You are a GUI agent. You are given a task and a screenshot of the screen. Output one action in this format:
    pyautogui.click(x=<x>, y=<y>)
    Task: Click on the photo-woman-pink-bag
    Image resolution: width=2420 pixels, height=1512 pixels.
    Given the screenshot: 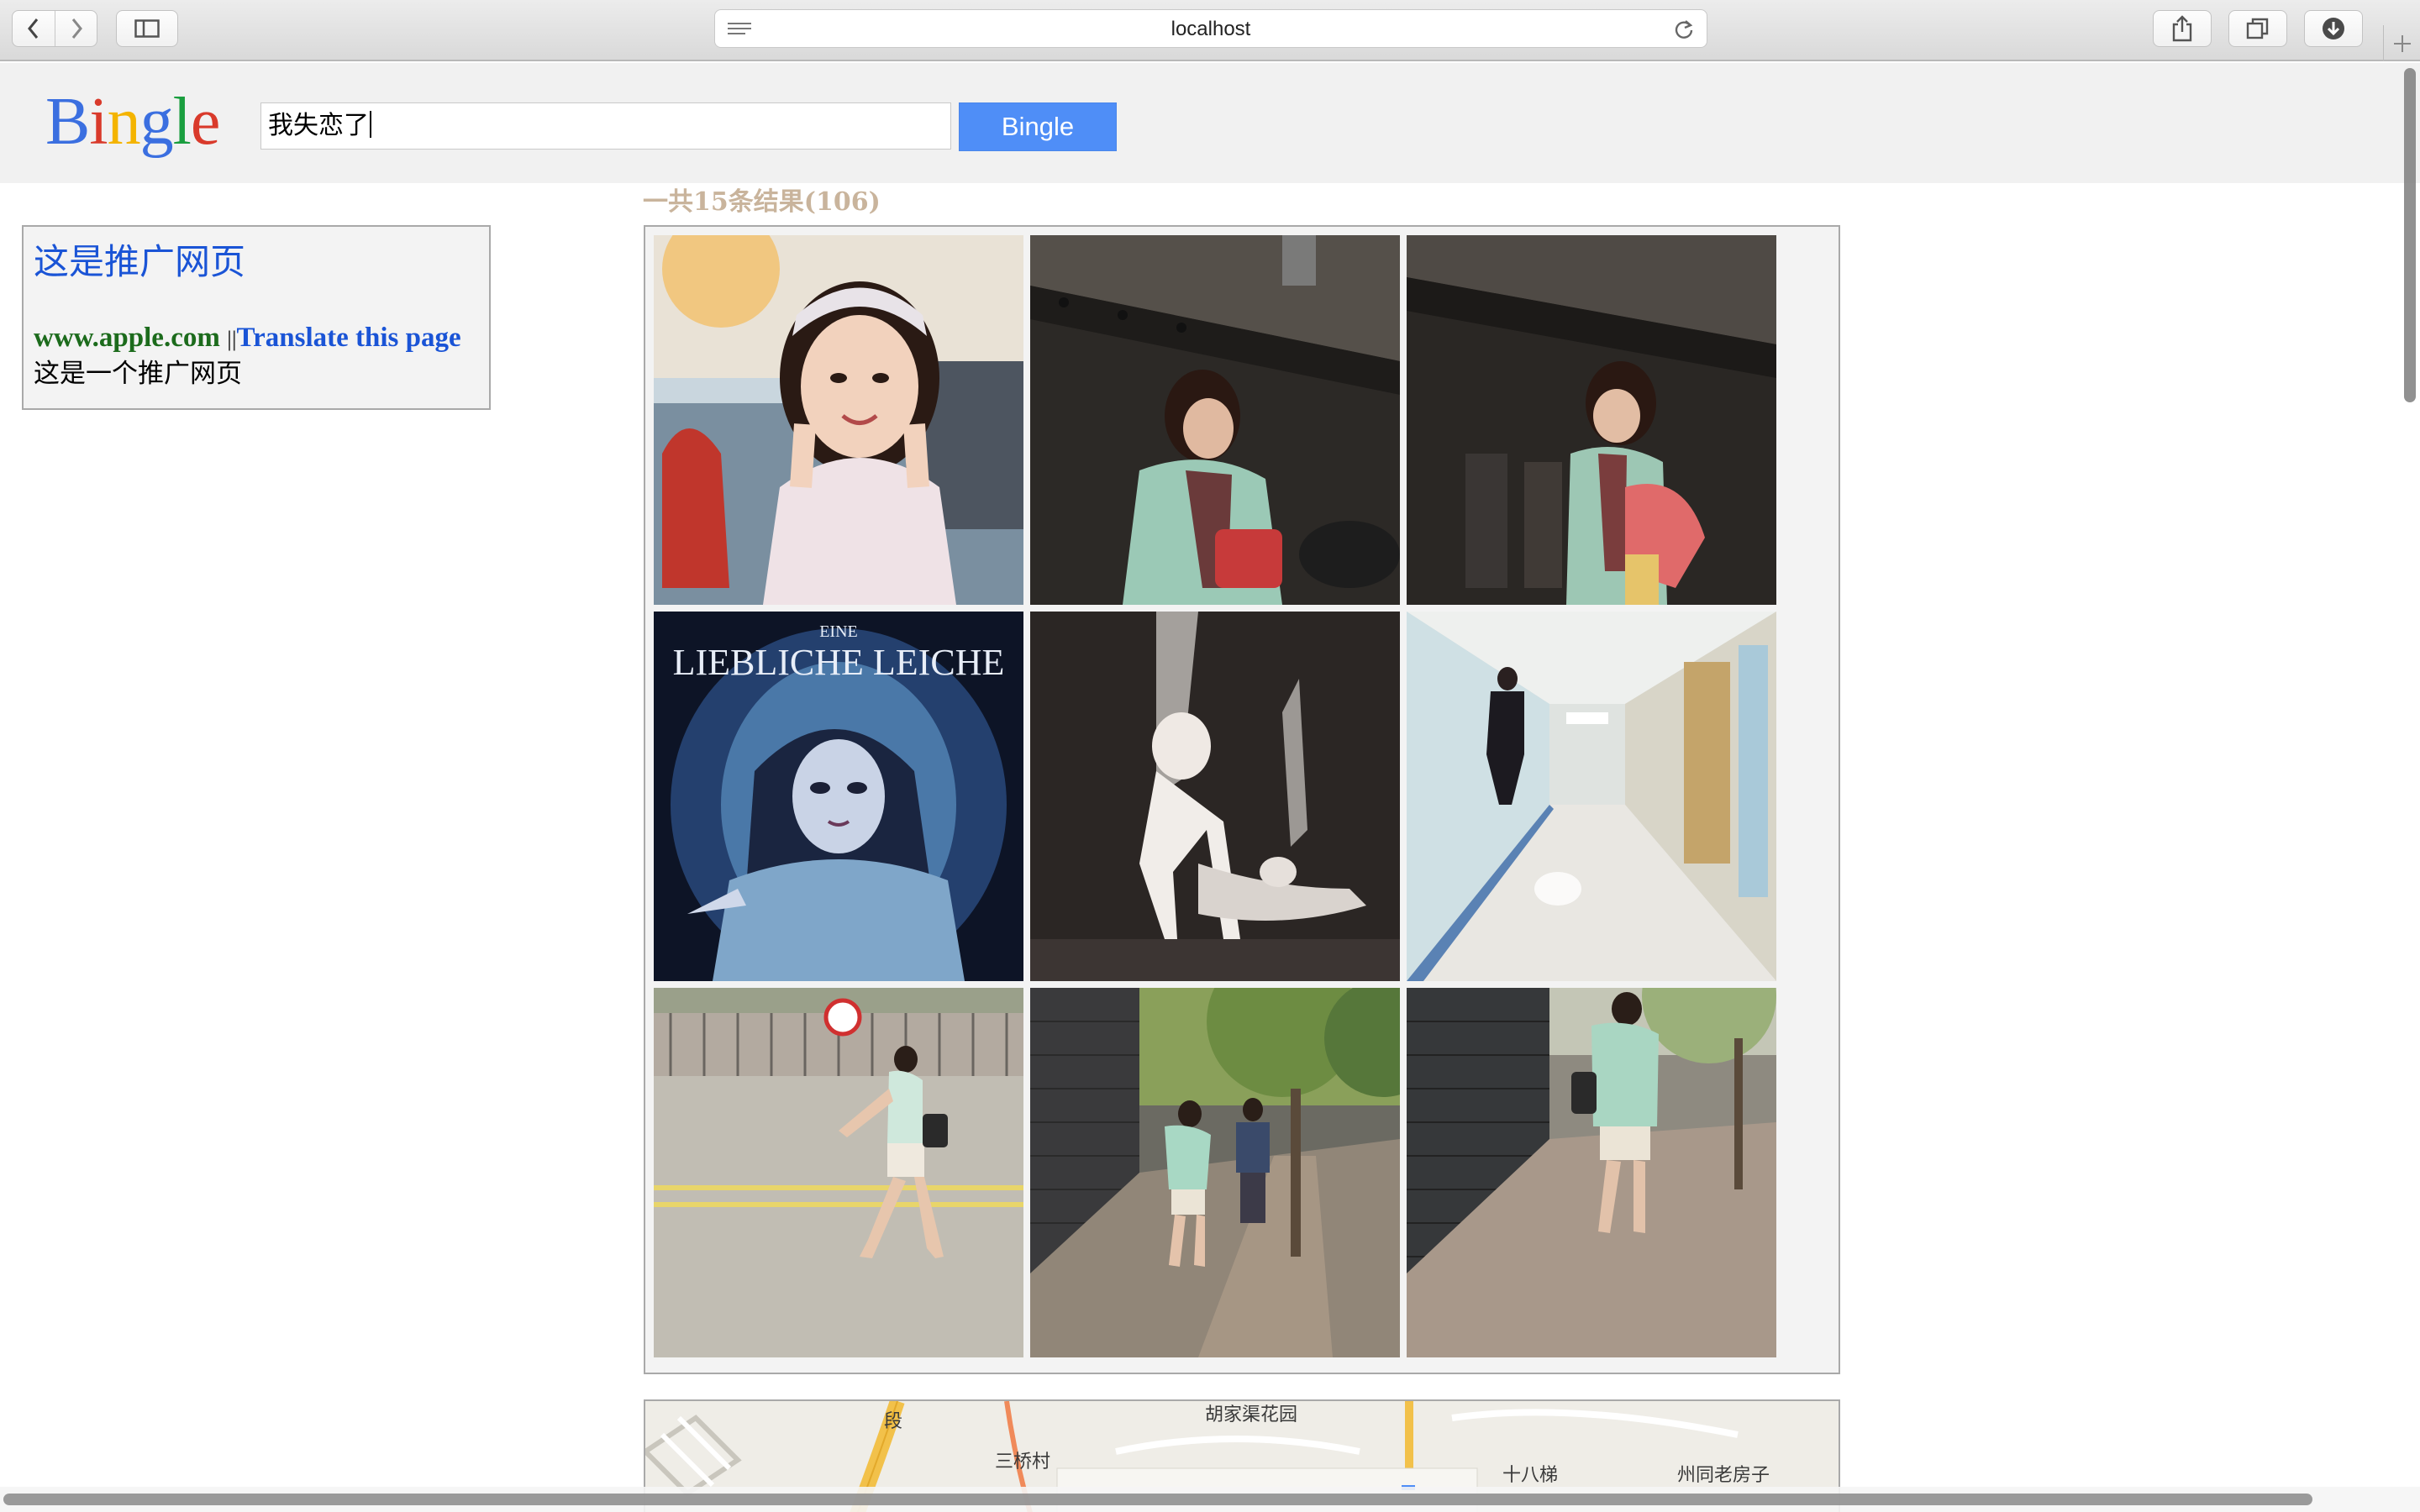 What is the action you would take?
    pyautogui.click(x=1591, y=420)
    